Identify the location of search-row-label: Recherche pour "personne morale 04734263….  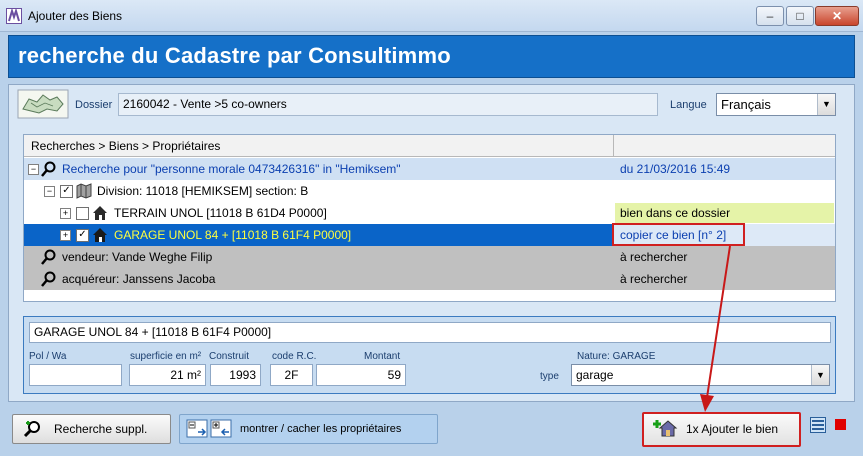
(231, 169).